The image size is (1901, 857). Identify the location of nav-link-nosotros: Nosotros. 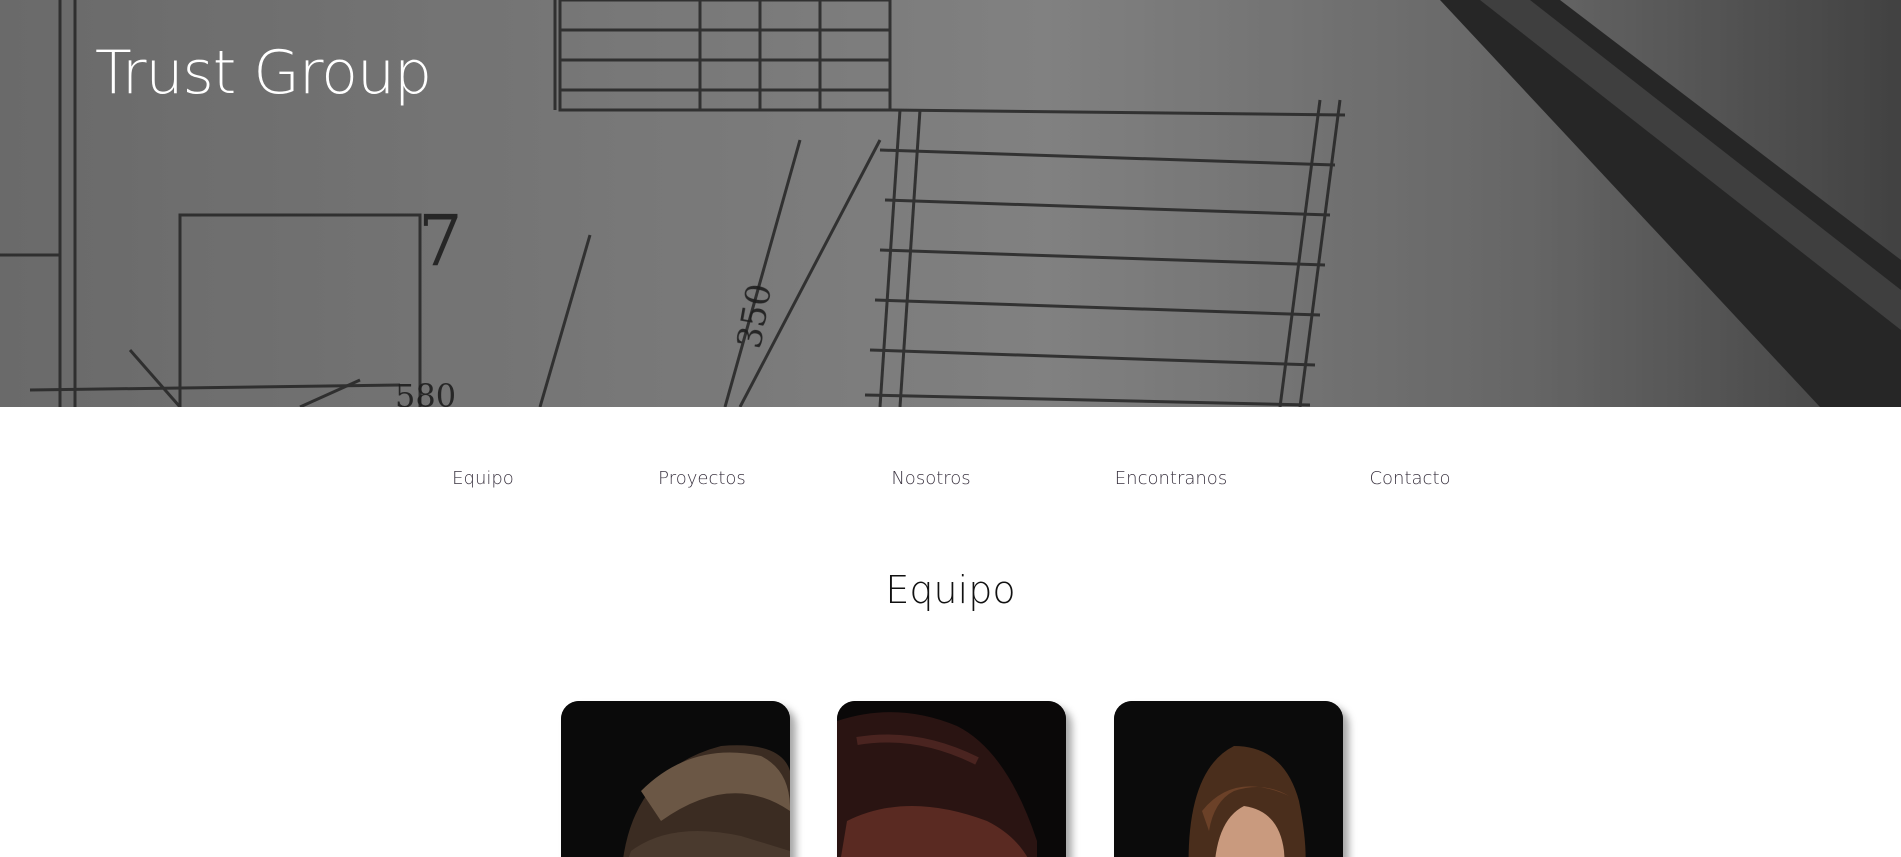
(930, 478).